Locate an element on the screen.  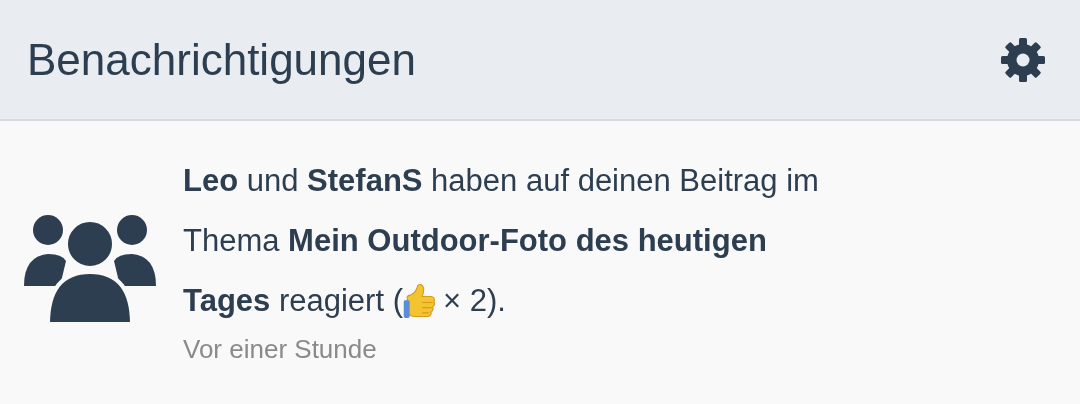
reaction-count: × 2). is located at coordinates (474, 301).